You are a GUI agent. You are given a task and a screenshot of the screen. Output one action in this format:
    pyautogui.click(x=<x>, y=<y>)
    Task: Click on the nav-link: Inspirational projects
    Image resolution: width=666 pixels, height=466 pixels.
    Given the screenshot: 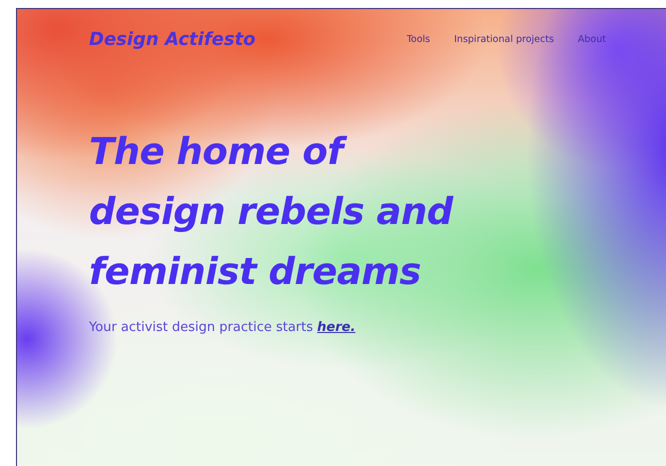 What is the action you would take?
    pyautogui.click(x=504, y=39)
    